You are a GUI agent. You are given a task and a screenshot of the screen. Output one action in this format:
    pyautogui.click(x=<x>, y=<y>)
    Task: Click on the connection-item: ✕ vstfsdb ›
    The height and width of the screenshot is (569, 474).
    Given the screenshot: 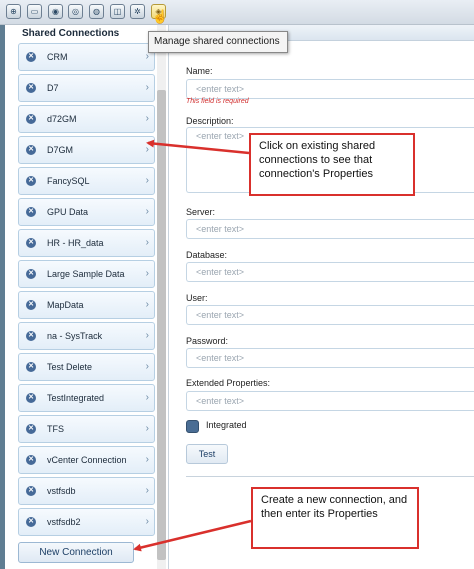 What is the action you would take?
    pyautogui.click(x=86, y=491)
    